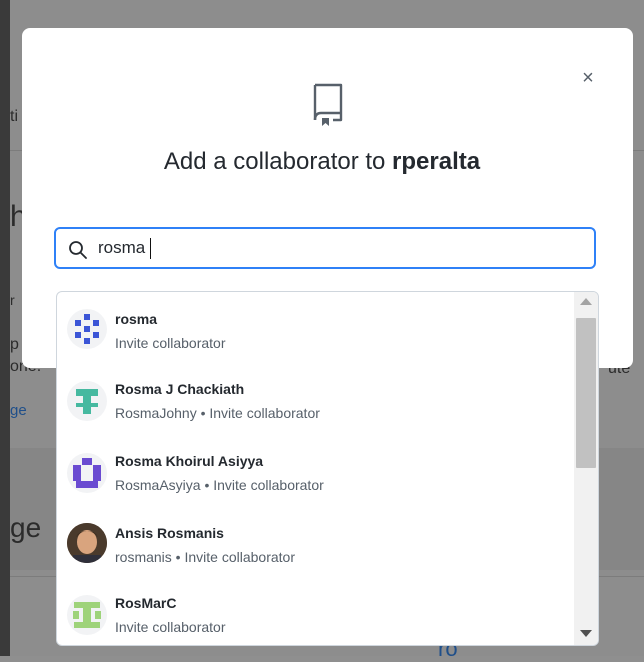  What do you see at coordinates (146, 603) in the screenshot?
I see `result-name: RosMarC` at bounding box center [146, 603].